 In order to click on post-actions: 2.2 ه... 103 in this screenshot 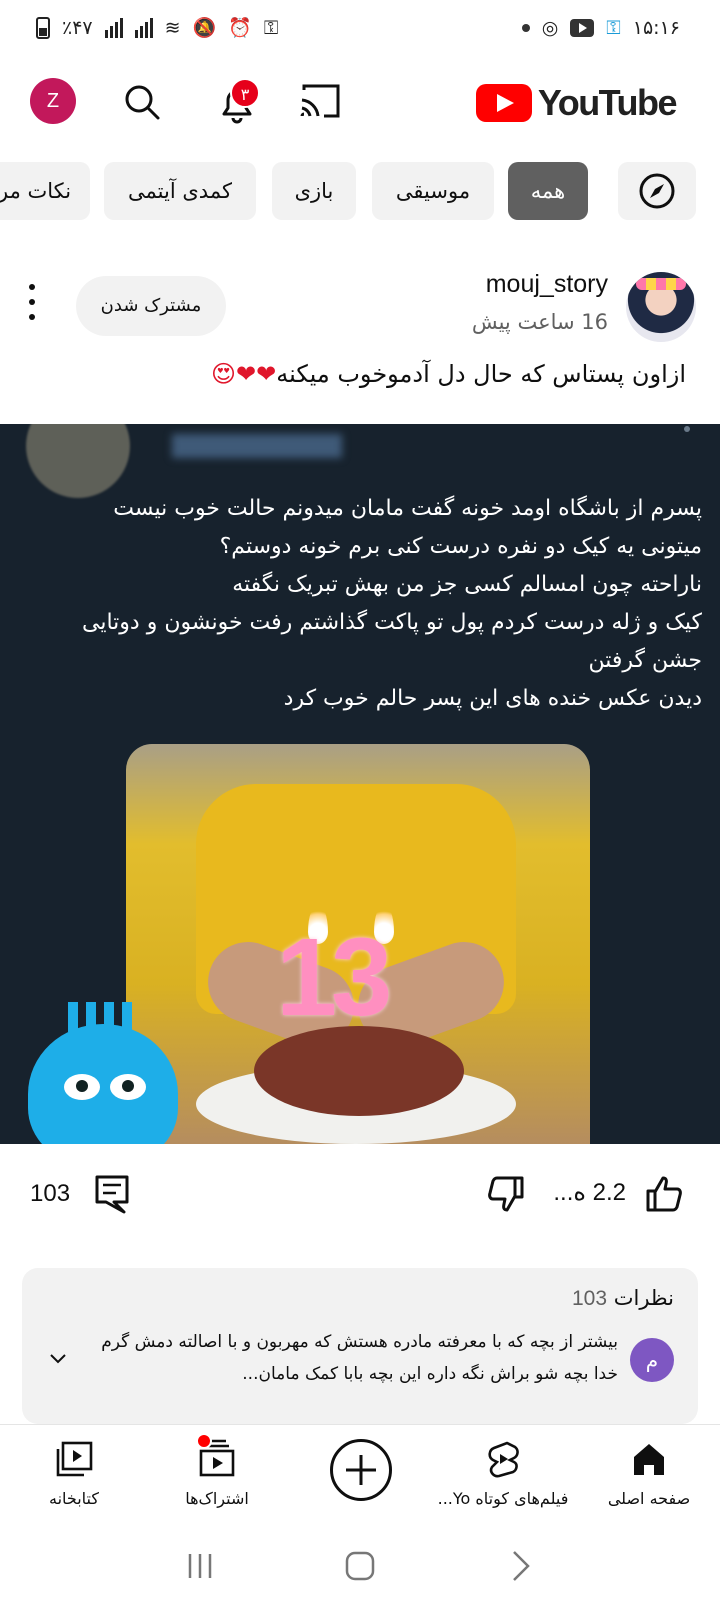, I will do `click(360, 1198)`.